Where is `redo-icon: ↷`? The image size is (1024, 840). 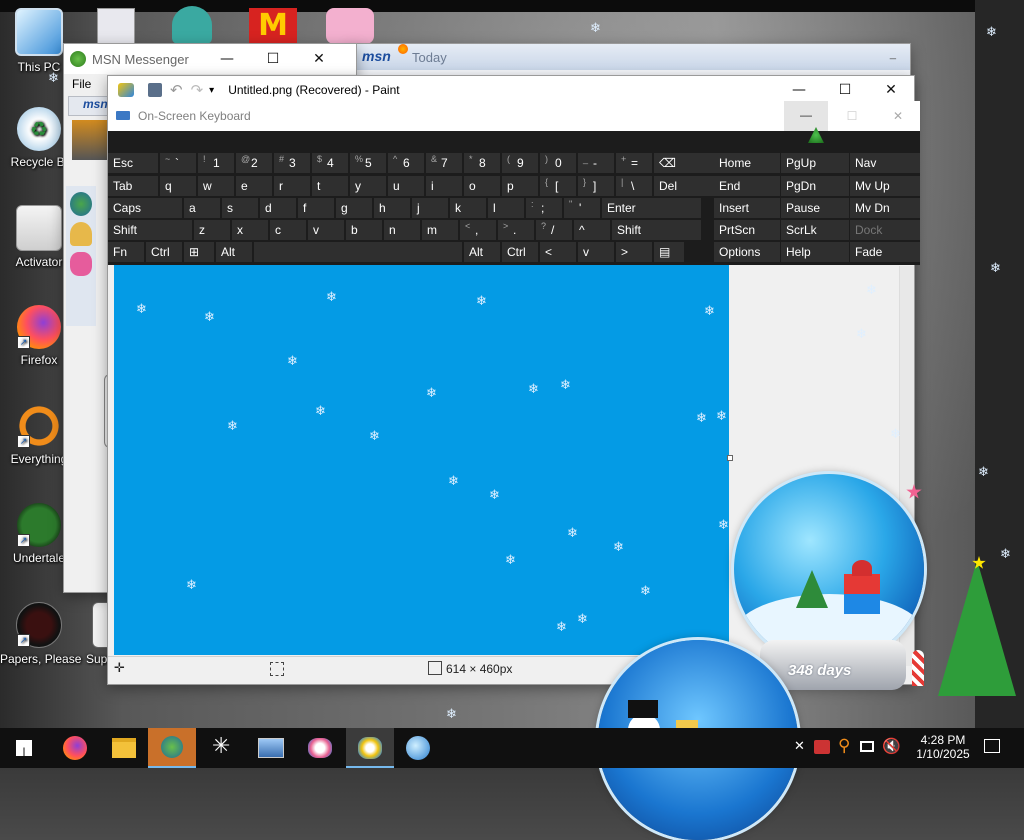 redo-icon: ↷ is located at coordinates (197, 90).